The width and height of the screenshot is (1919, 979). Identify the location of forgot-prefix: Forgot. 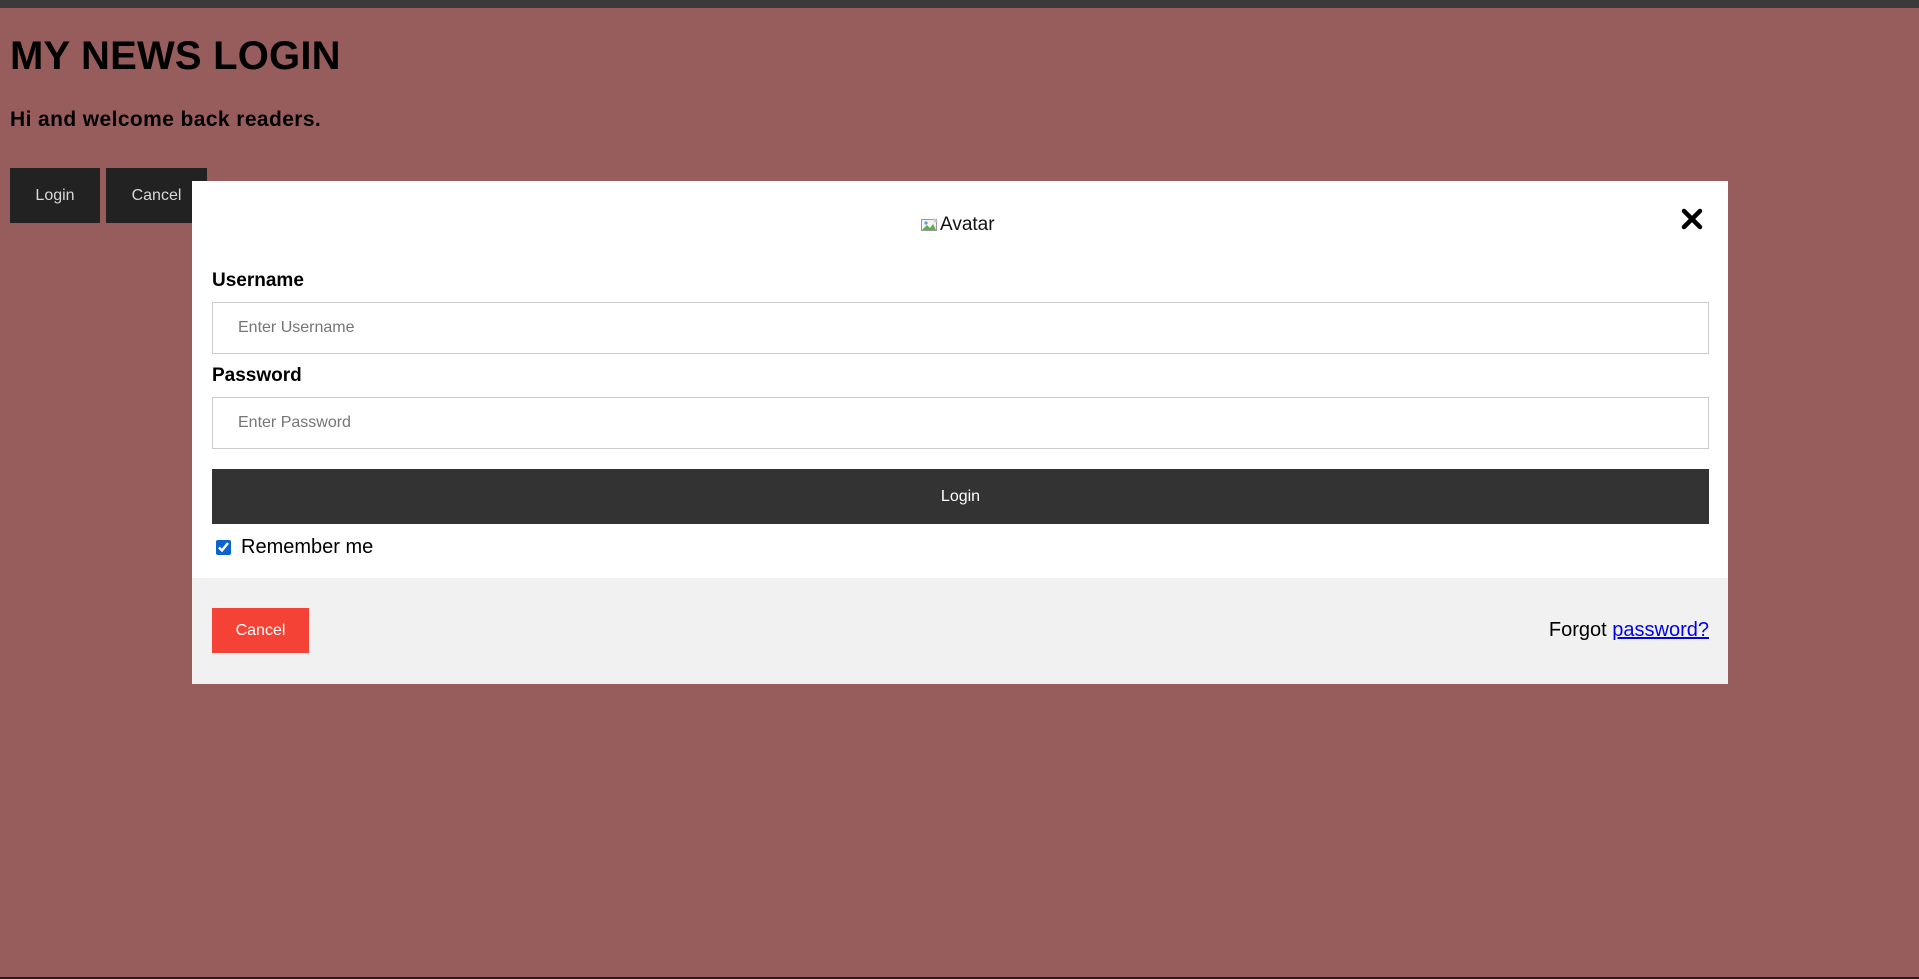
(1577, 630).